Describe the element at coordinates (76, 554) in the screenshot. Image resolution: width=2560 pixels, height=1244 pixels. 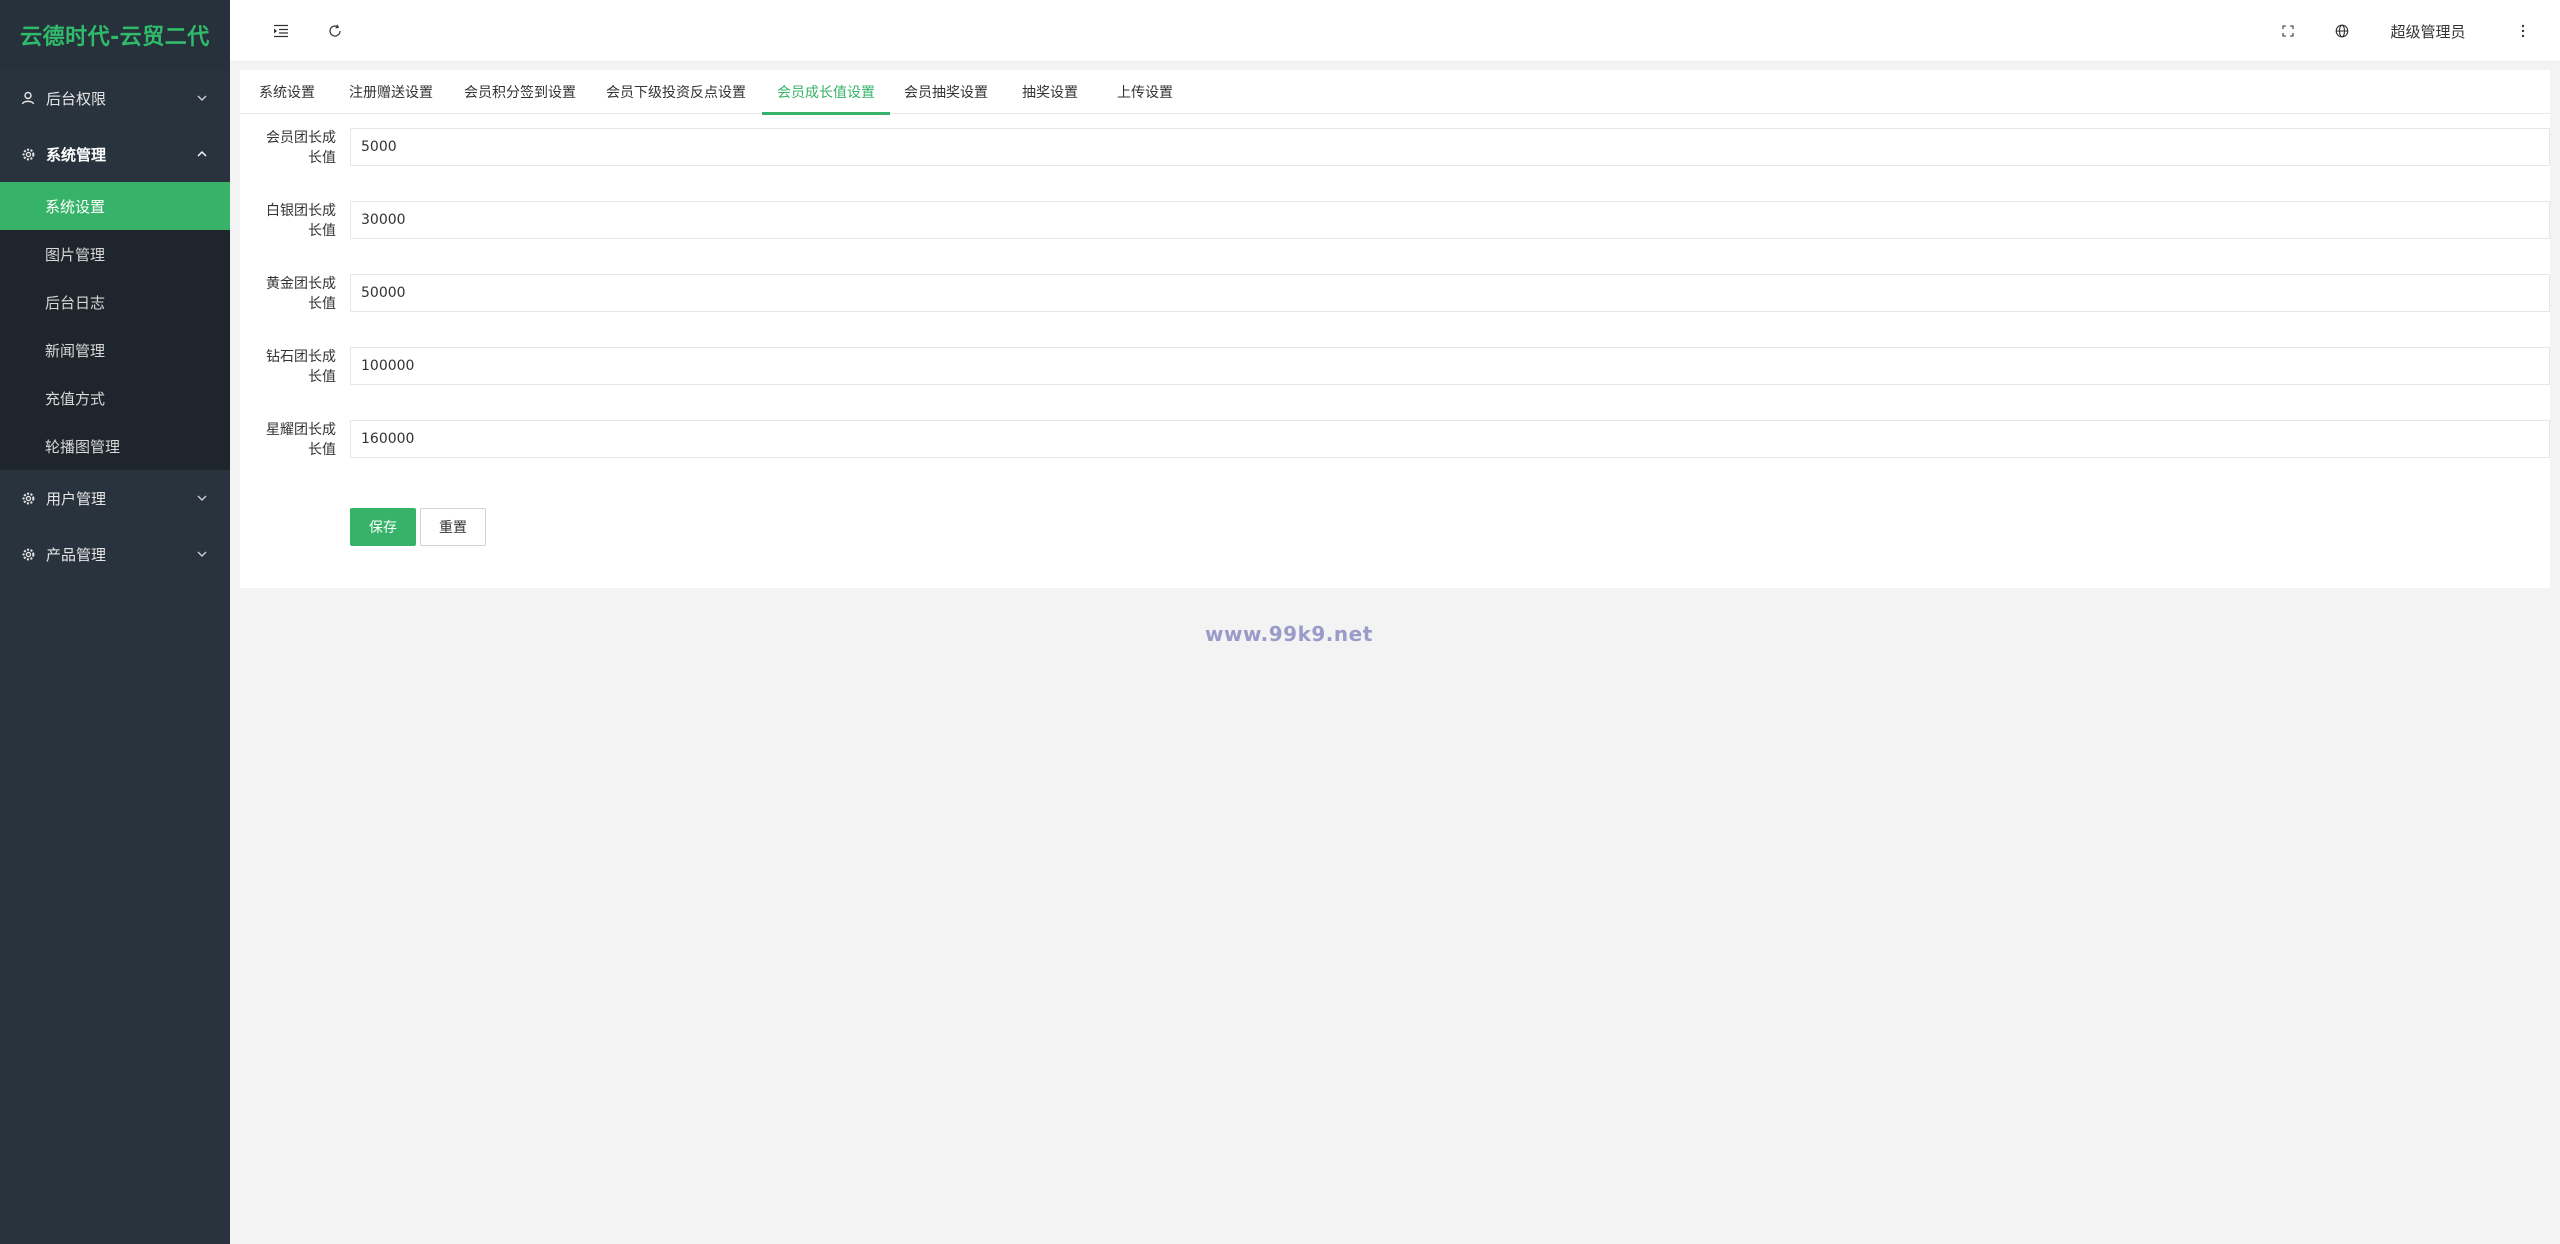
I see `sidebar-group-label: 产品管理` at that location.